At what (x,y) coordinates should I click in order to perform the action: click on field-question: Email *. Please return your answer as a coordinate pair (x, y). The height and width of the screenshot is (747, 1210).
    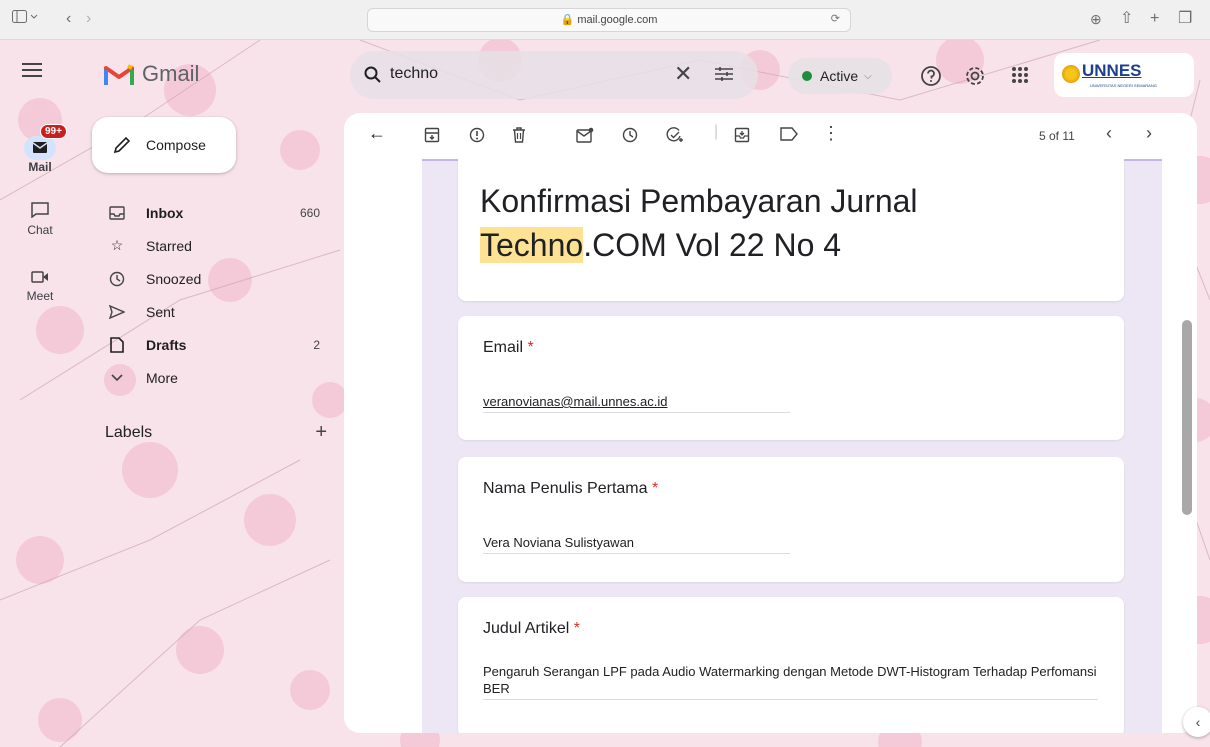
    Looking at the image, I should click on (508, 347).